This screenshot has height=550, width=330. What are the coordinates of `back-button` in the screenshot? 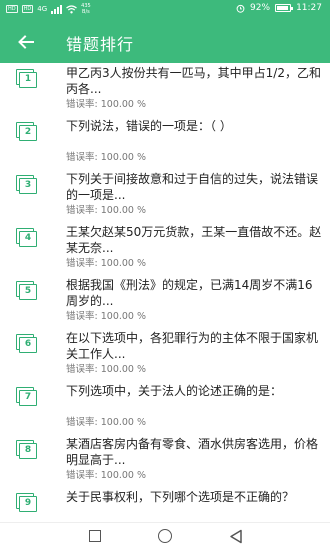 It's located at (26, 42).